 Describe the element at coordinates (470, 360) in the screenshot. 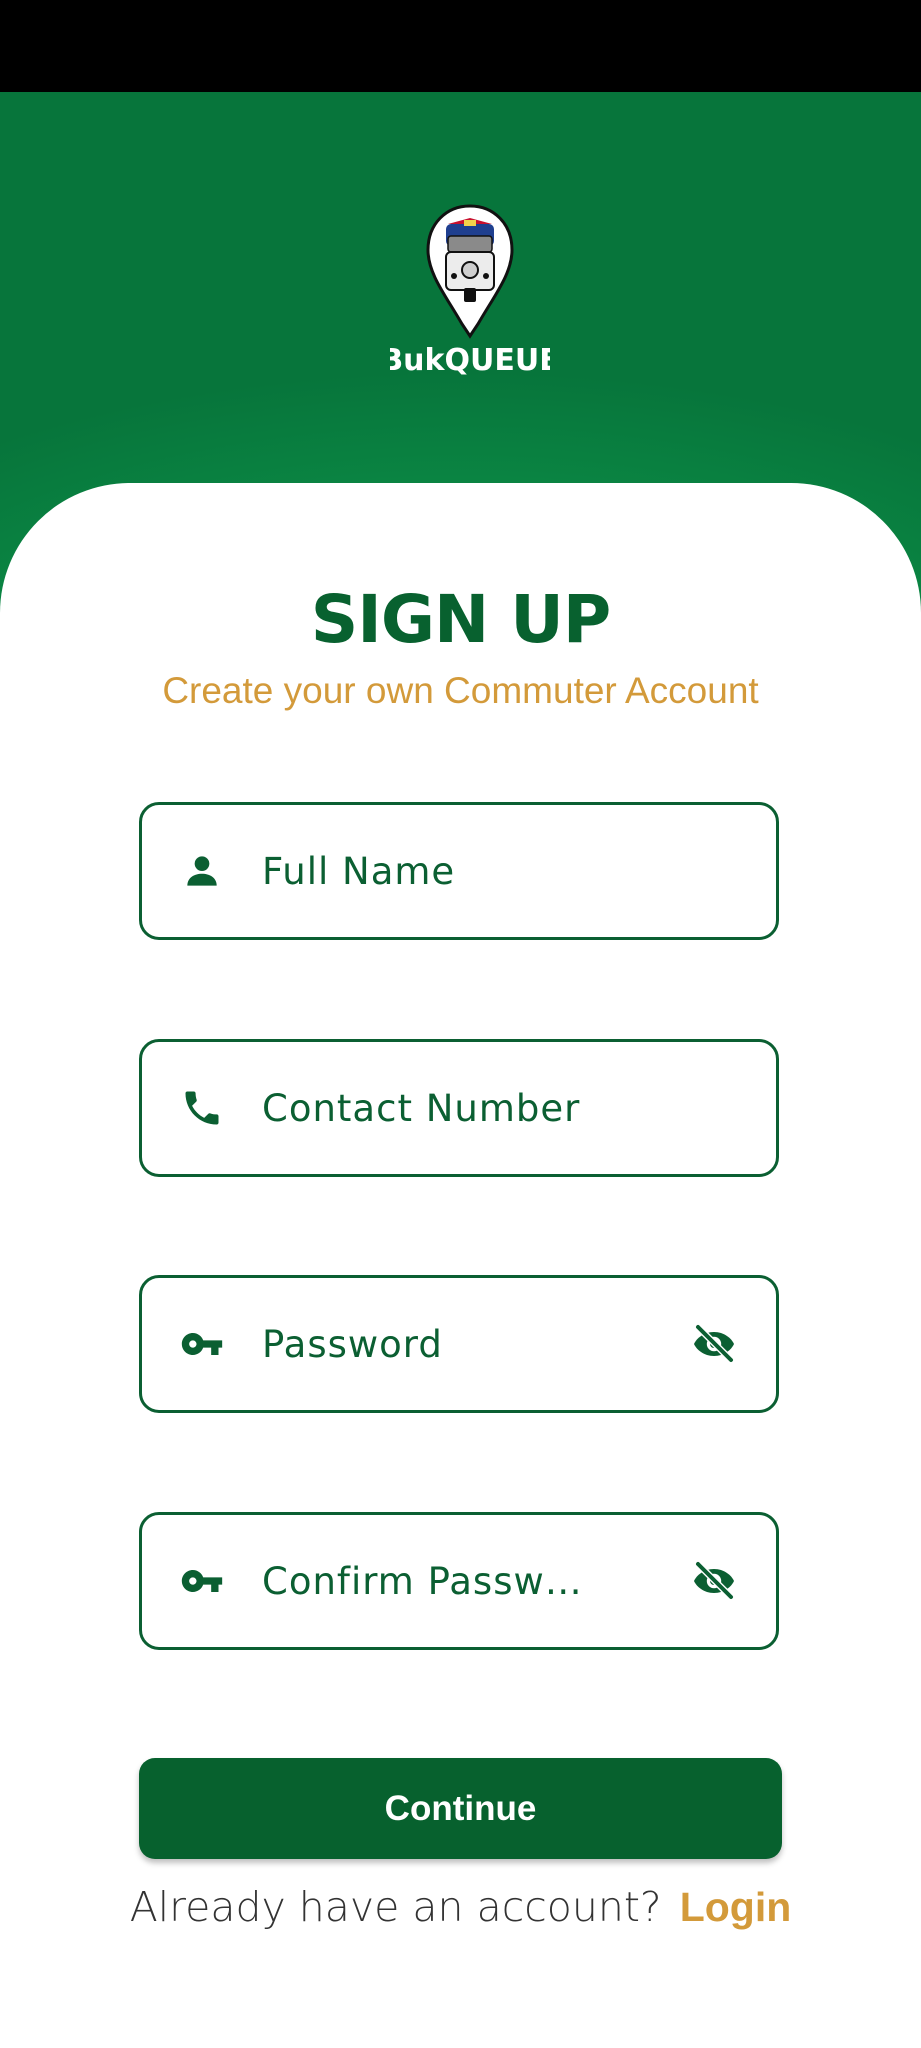

I see `brand-wordmark: BukQUEUE` at that location.